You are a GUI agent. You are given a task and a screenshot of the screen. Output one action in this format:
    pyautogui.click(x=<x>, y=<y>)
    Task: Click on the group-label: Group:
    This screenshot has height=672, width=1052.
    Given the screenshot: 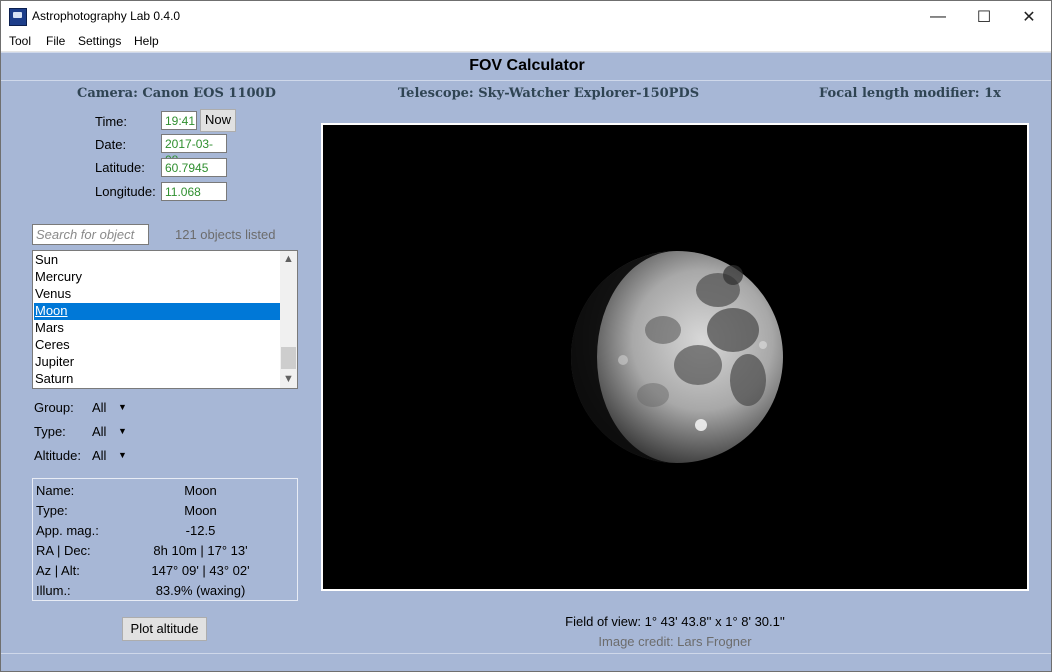 What is the action you would take?
    pyautogui.click(x=54, y=407)
    